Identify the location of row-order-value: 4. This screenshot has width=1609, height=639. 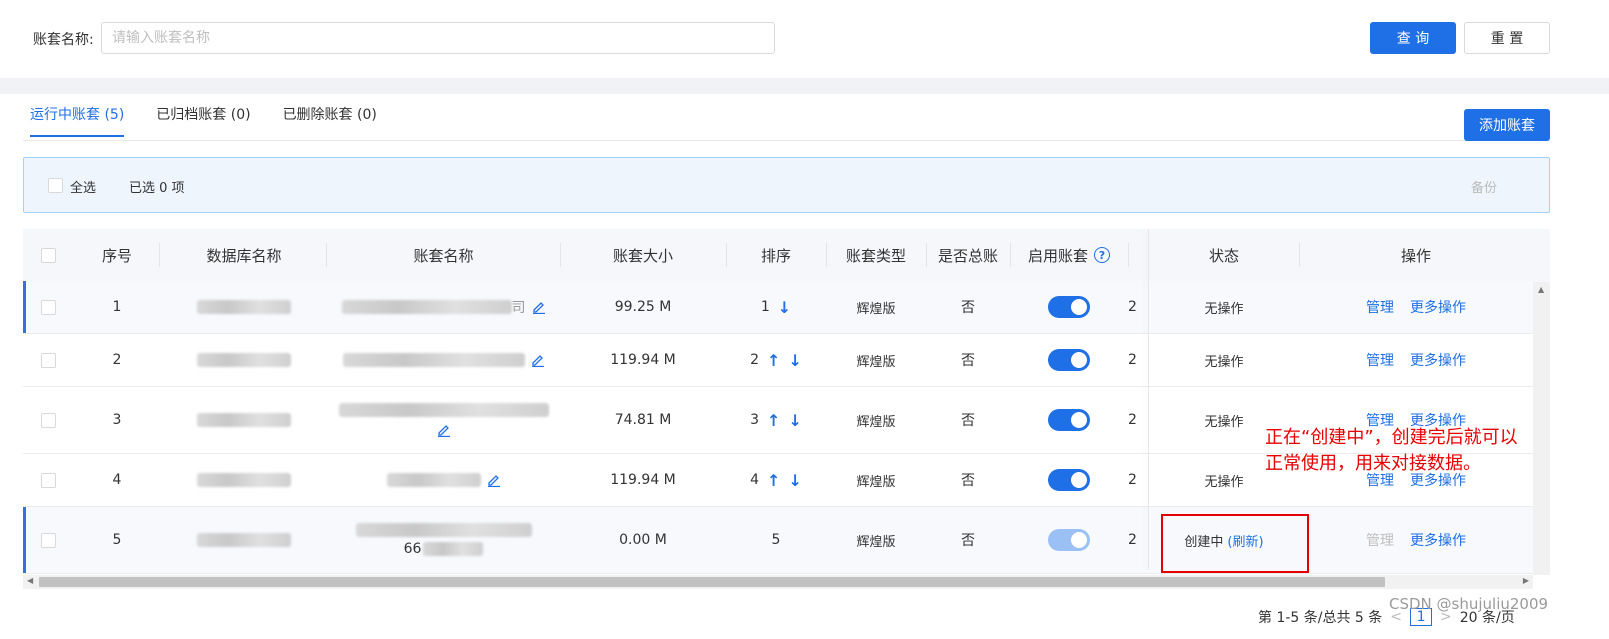
(755, 480).